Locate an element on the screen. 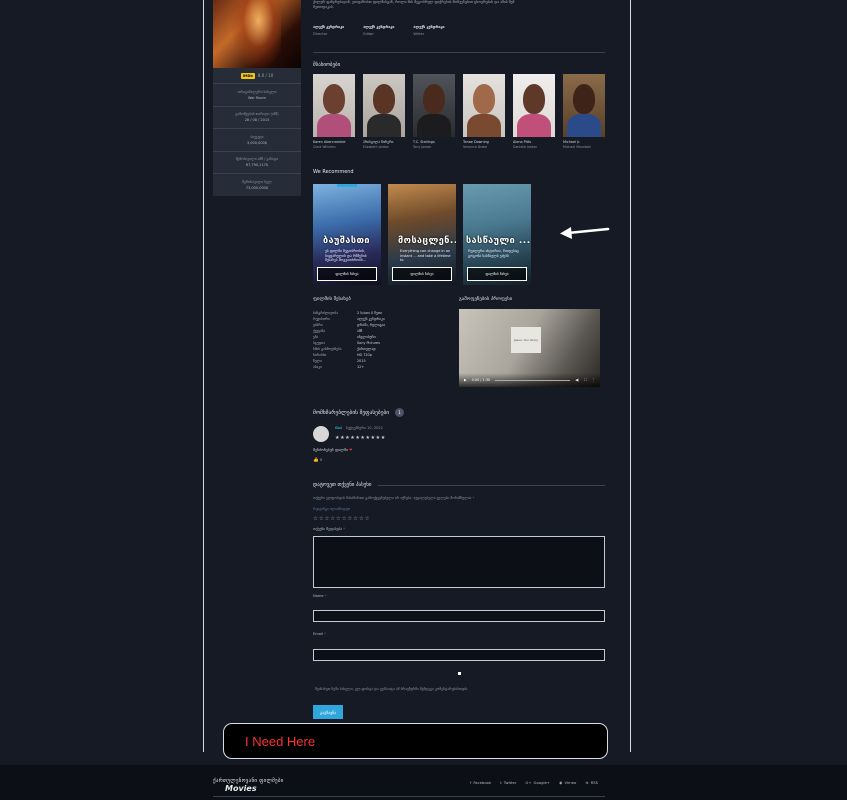  site-logo: ქართულენოვანი ფილმები Movies is located at coordinates (248, 785).